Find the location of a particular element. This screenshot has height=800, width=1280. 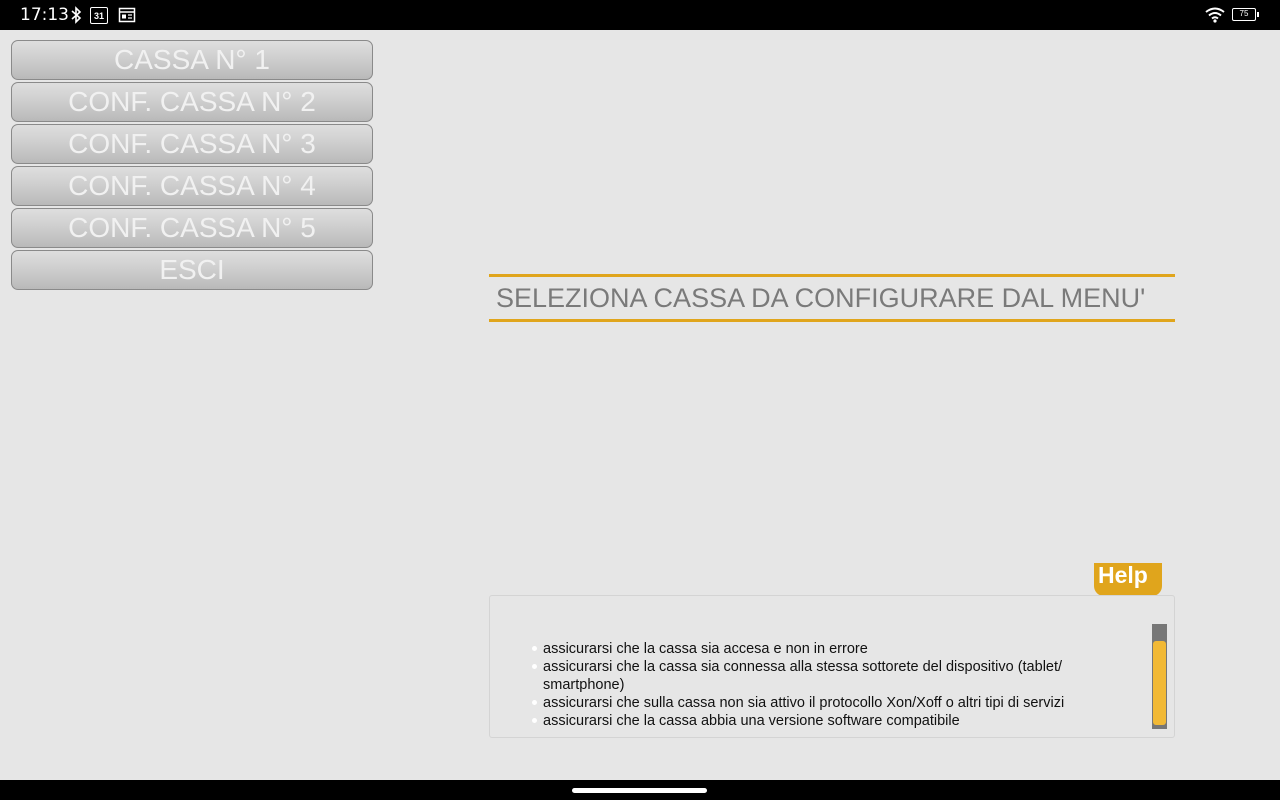

conf-cassa-4-button: CONF. CASSA N° 4 is located at coordinates (192, 186).